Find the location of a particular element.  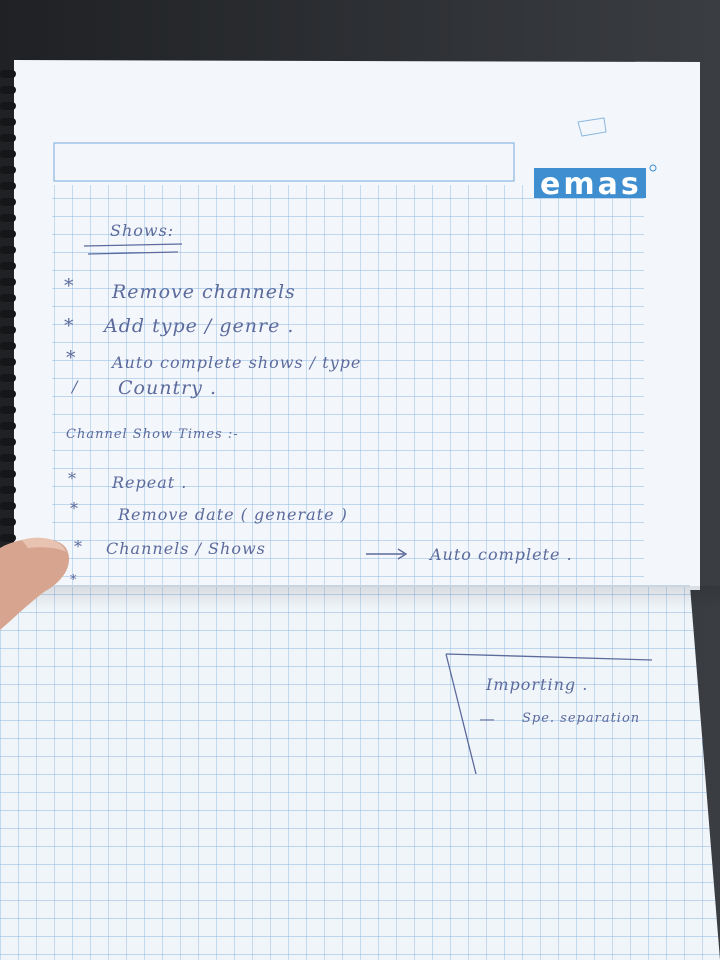

brand-text: emas is located at coordinates (591, 184).